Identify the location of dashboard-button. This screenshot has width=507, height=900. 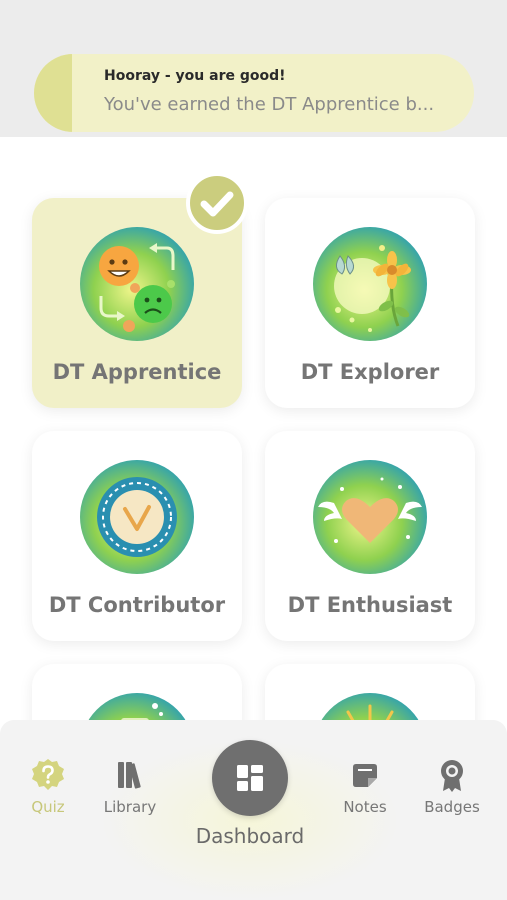
(250, 778).